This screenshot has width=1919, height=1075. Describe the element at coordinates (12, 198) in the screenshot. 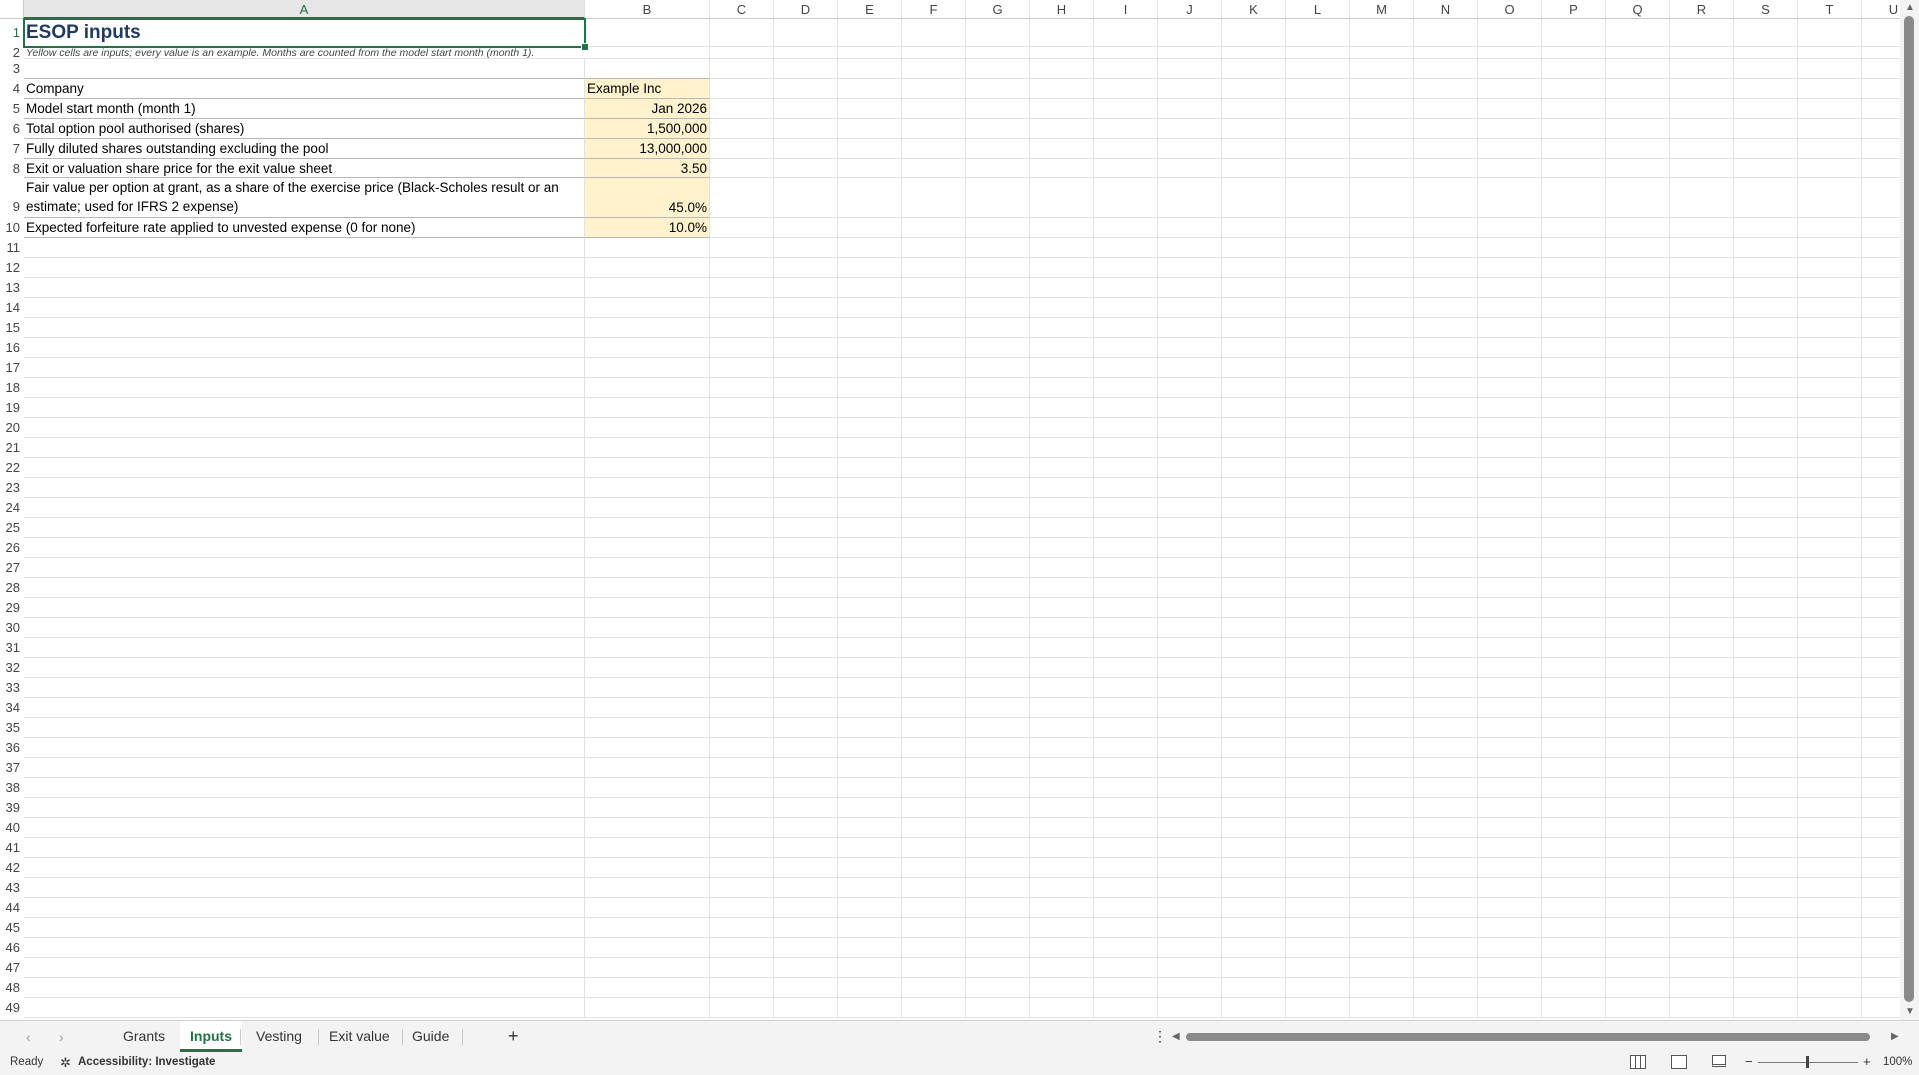

I see `row-header: 9` at that location.